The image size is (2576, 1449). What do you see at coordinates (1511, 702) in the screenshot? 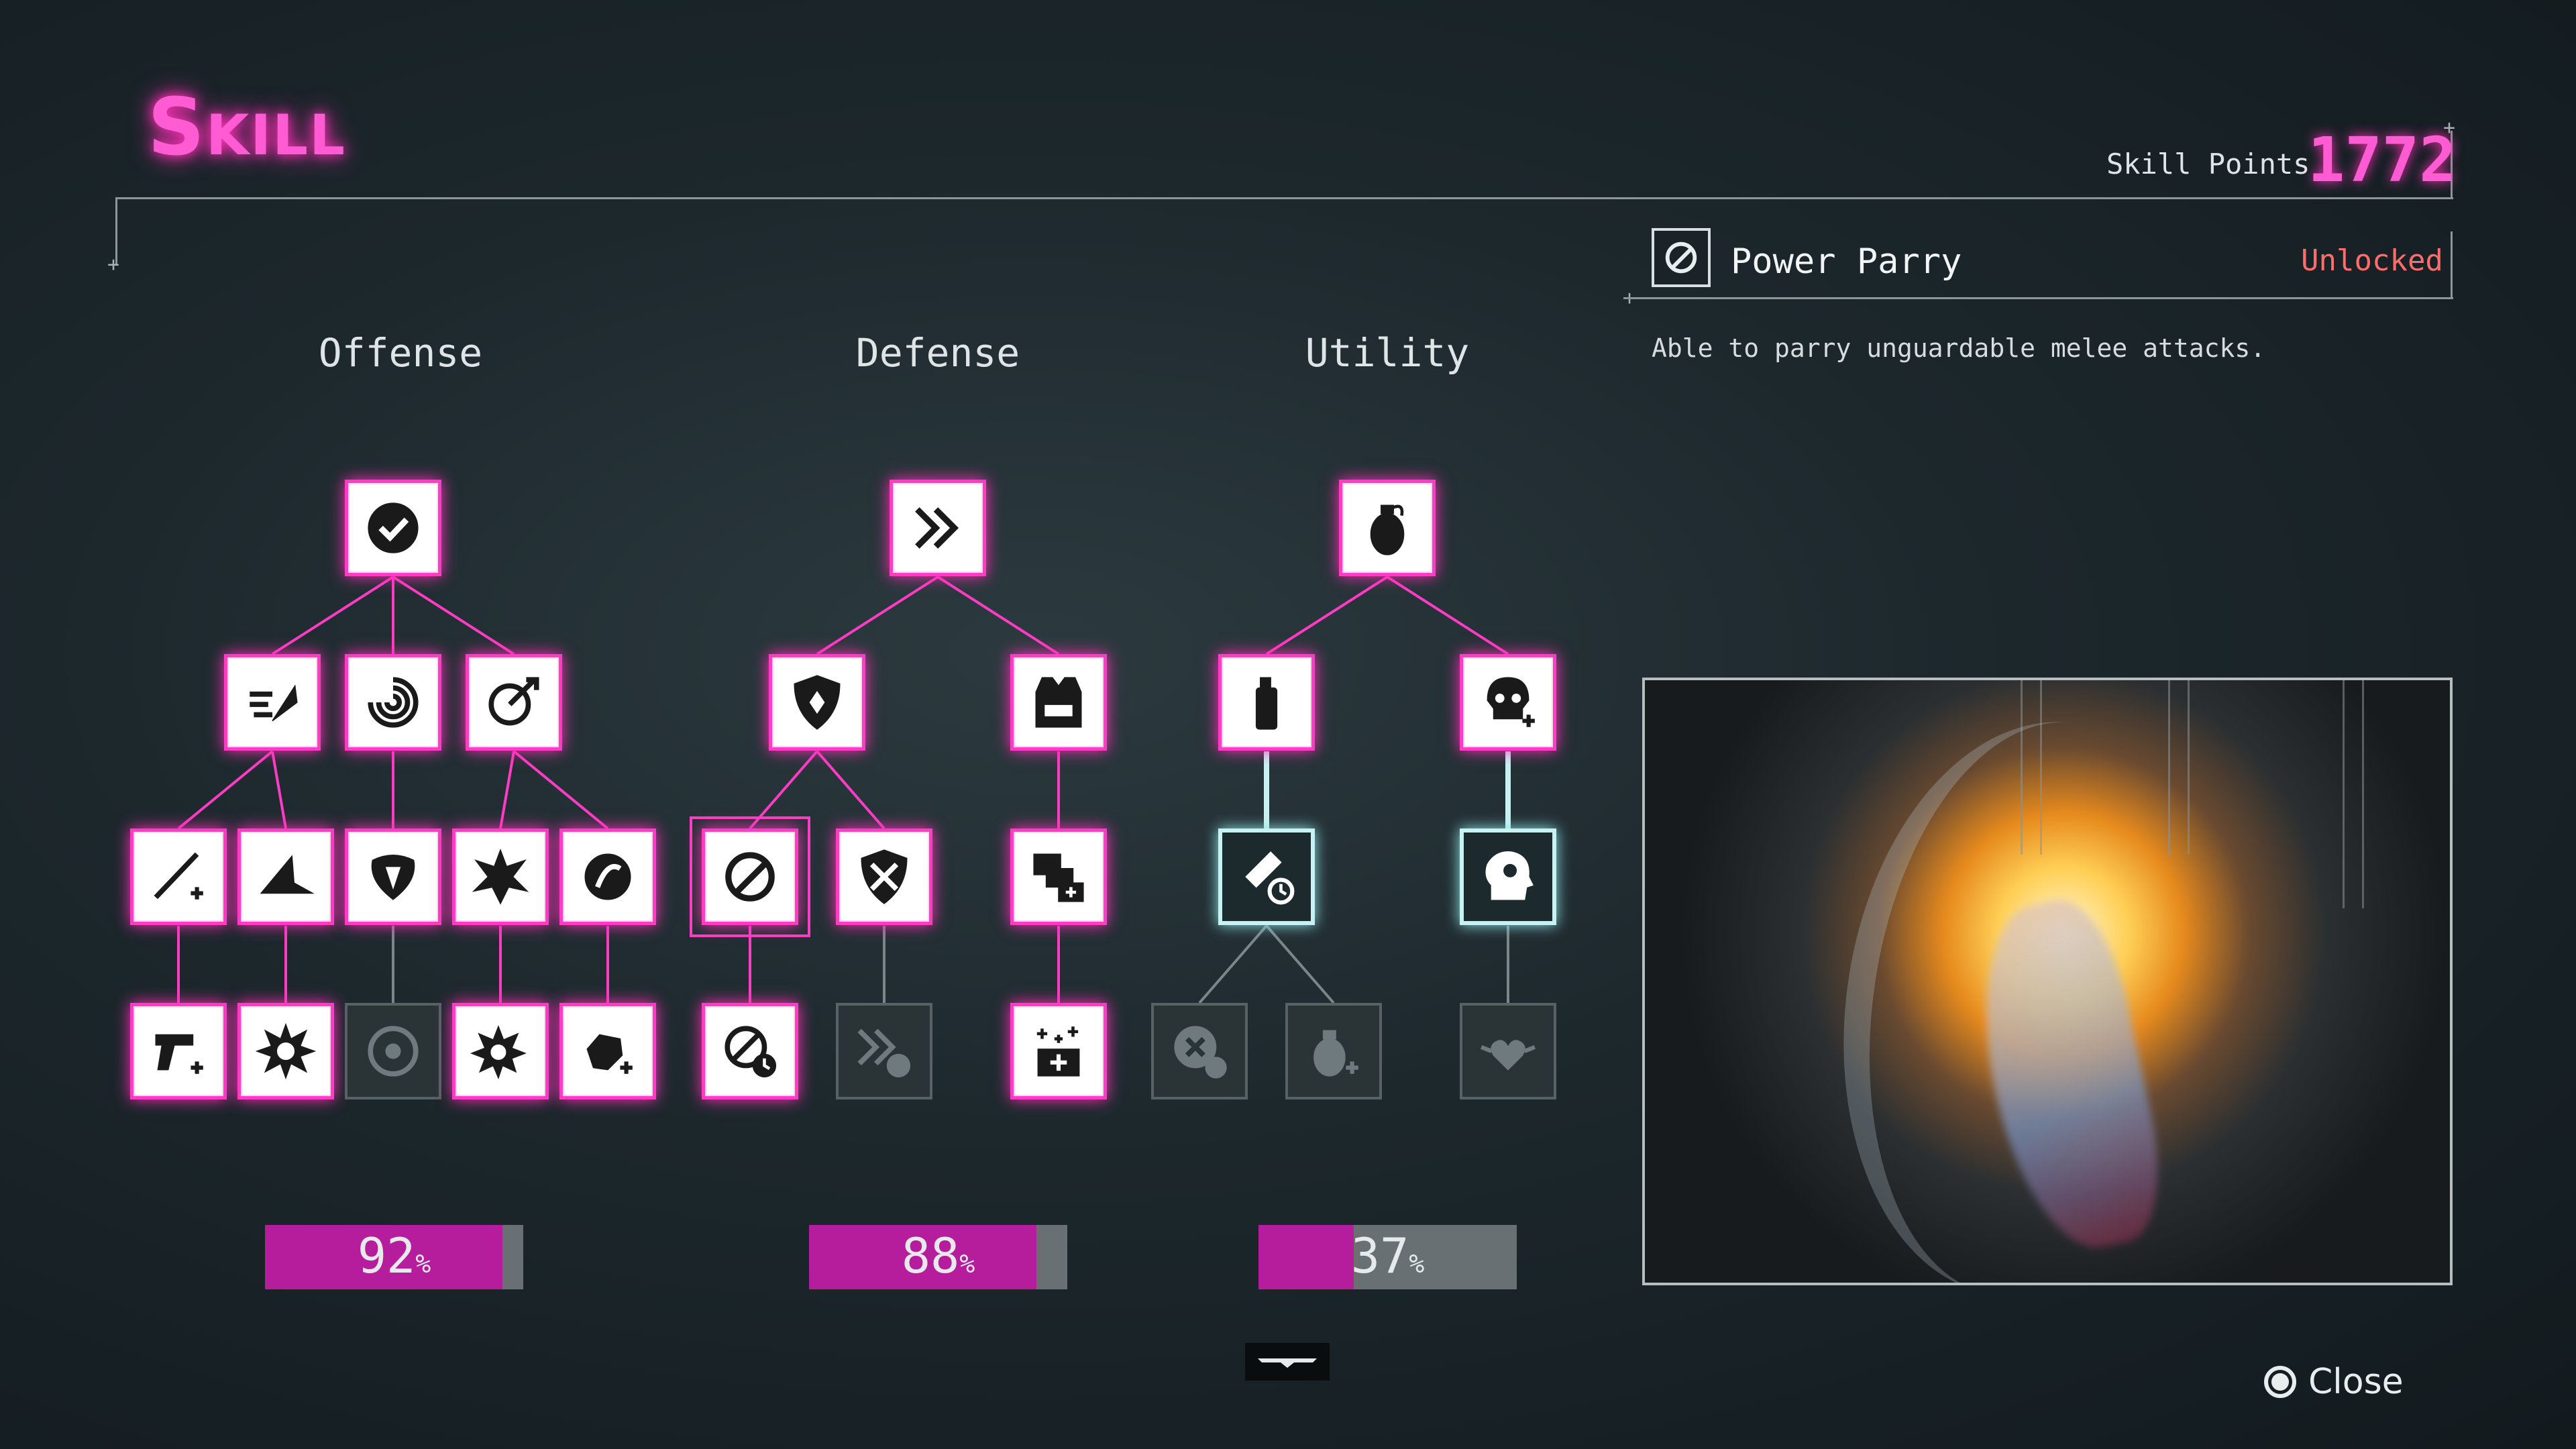
I see `skull-plus-icon` at bounding box center [1511, 702].